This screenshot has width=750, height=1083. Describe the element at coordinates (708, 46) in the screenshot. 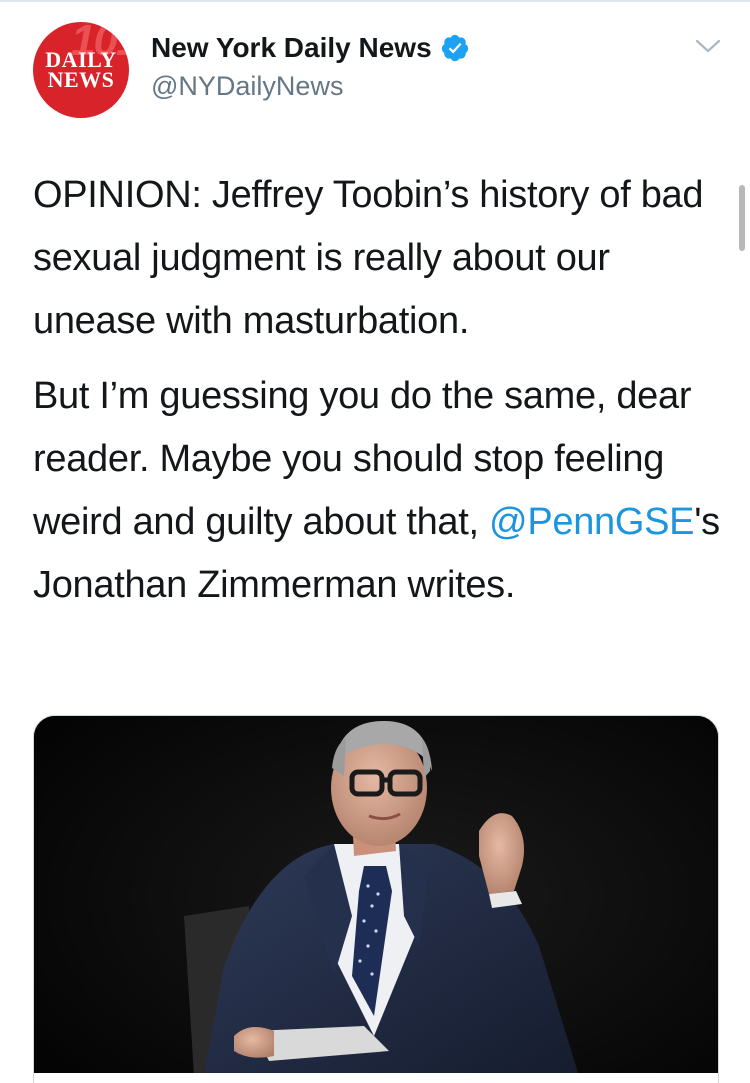

I see `chevron-down-icon` at that location.